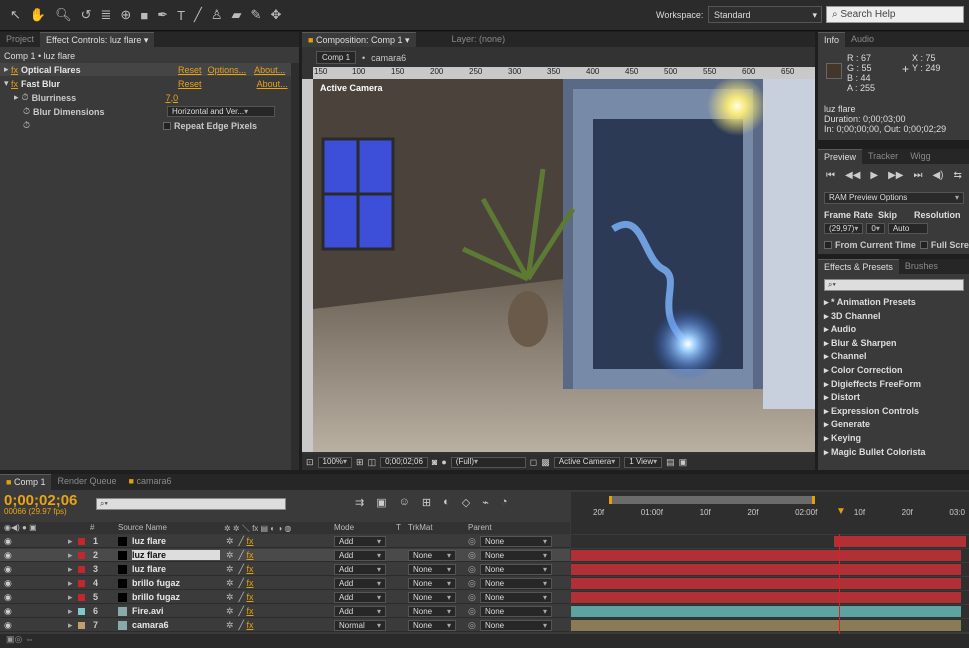 The image size is (969, 648). I want to click on shy-layers-icon: ☺, so click(404, 502).